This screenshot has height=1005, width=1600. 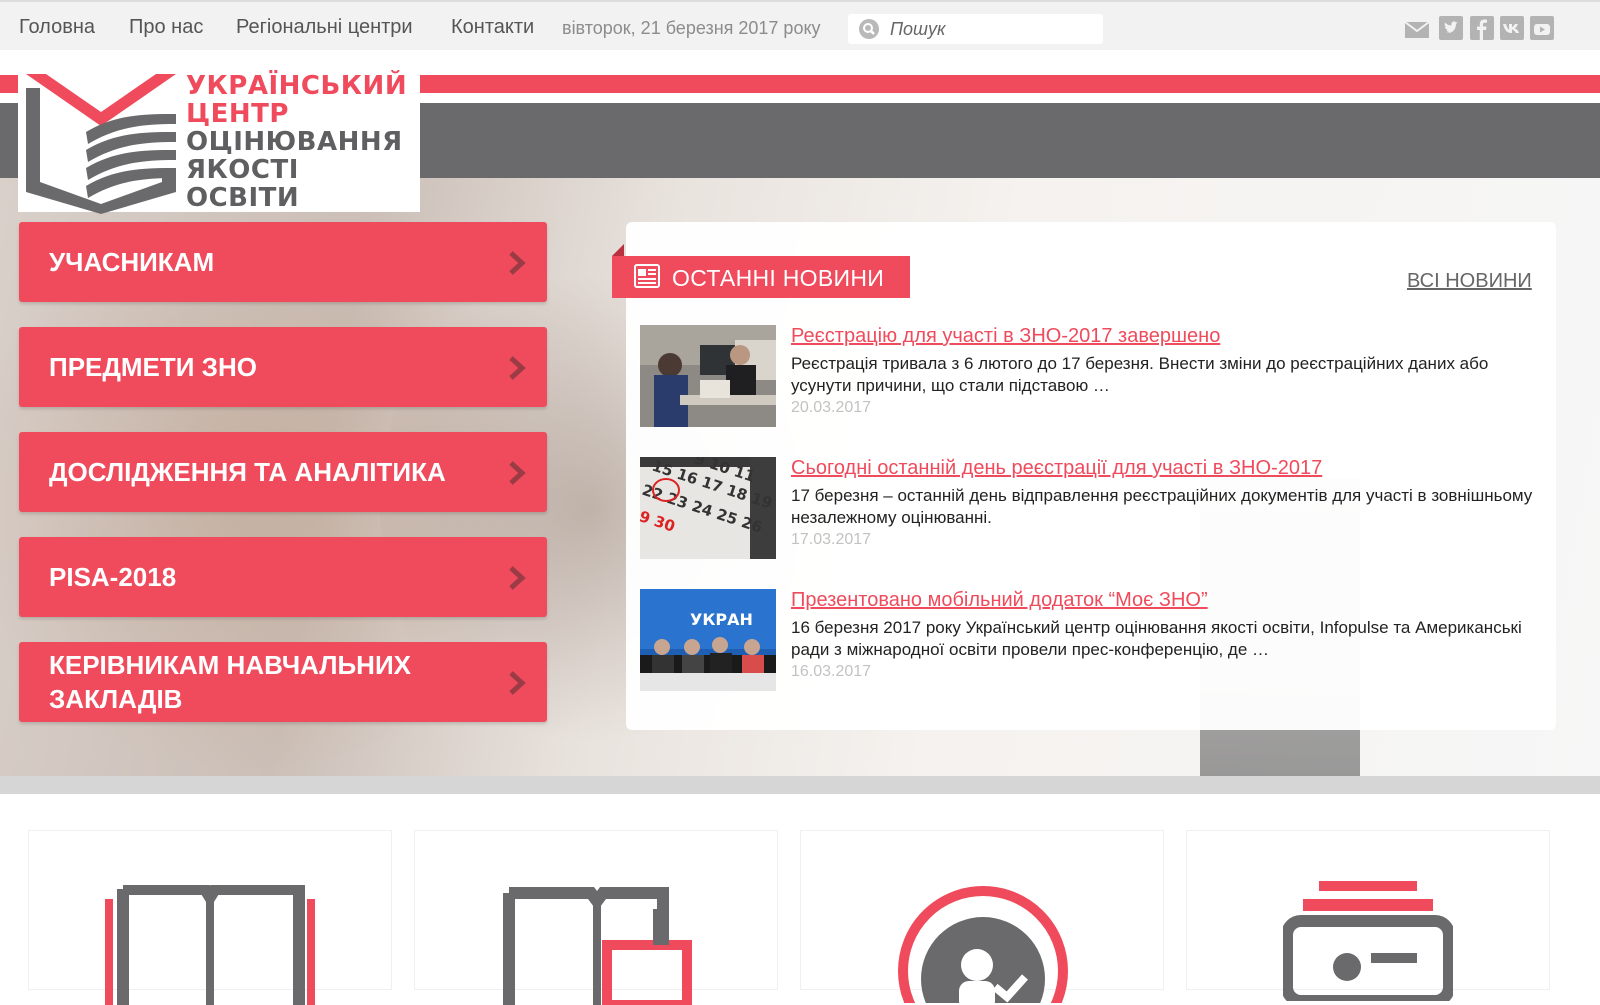 What do you see at coordinates (831, 539) in the screenshot?
I see `news-date: 17.03.2017` at bounding box center [831, 539].